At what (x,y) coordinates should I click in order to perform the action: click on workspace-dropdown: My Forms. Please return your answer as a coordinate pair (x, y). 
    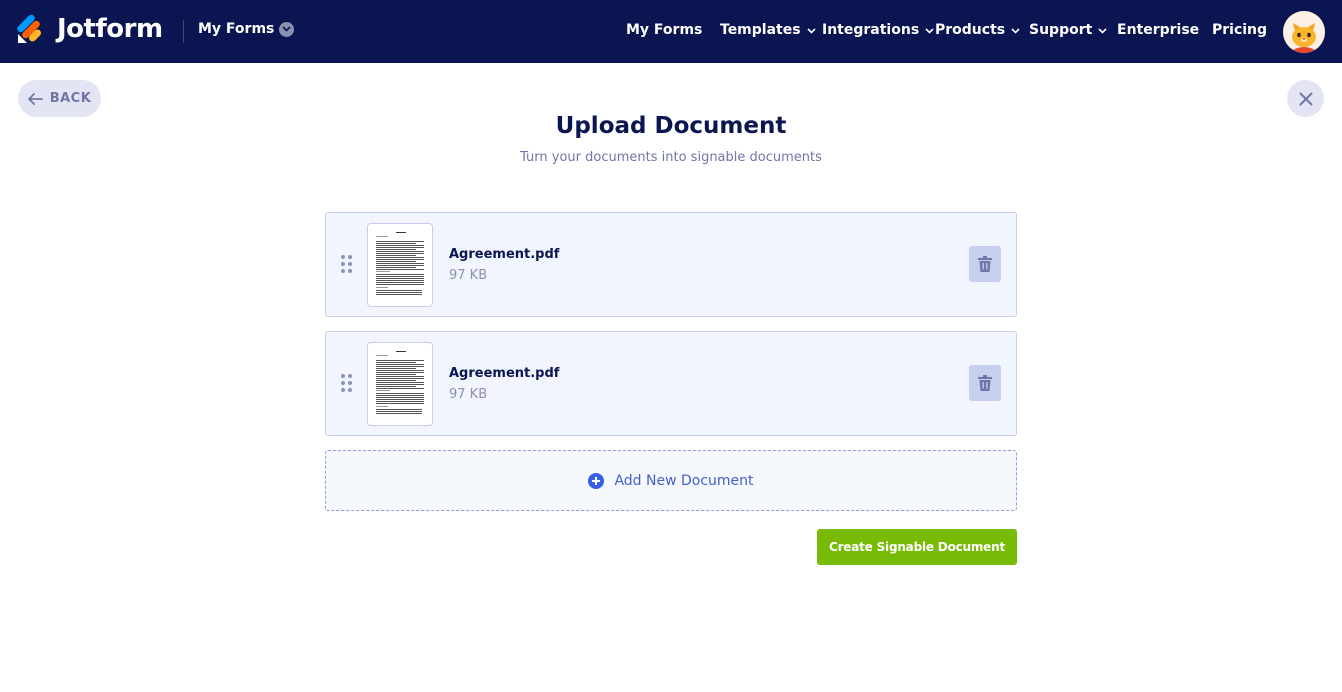
    Looking at the image, I should click on (246, 29).